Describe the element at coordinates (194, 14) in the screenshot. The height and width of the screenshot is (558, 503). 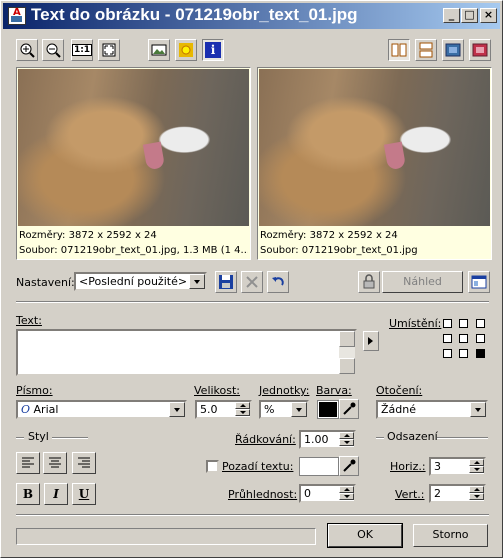
I see `window-title: Text do obrázku - 071219obr_text_01.jpg` at that location.